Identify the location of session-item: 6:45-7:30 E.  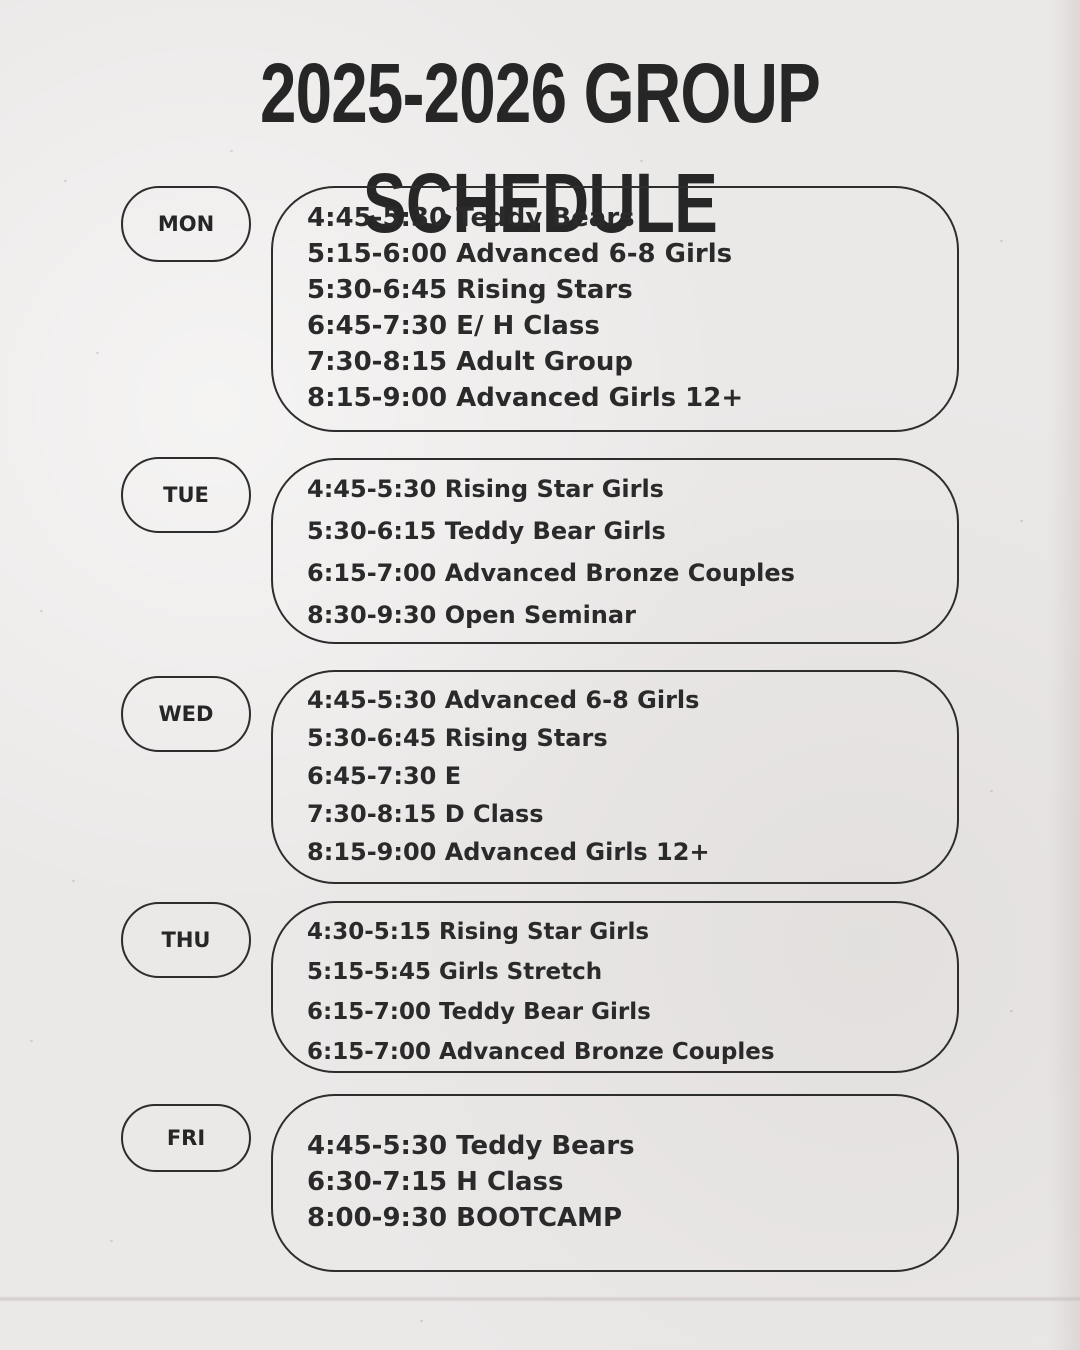
(384, 776).